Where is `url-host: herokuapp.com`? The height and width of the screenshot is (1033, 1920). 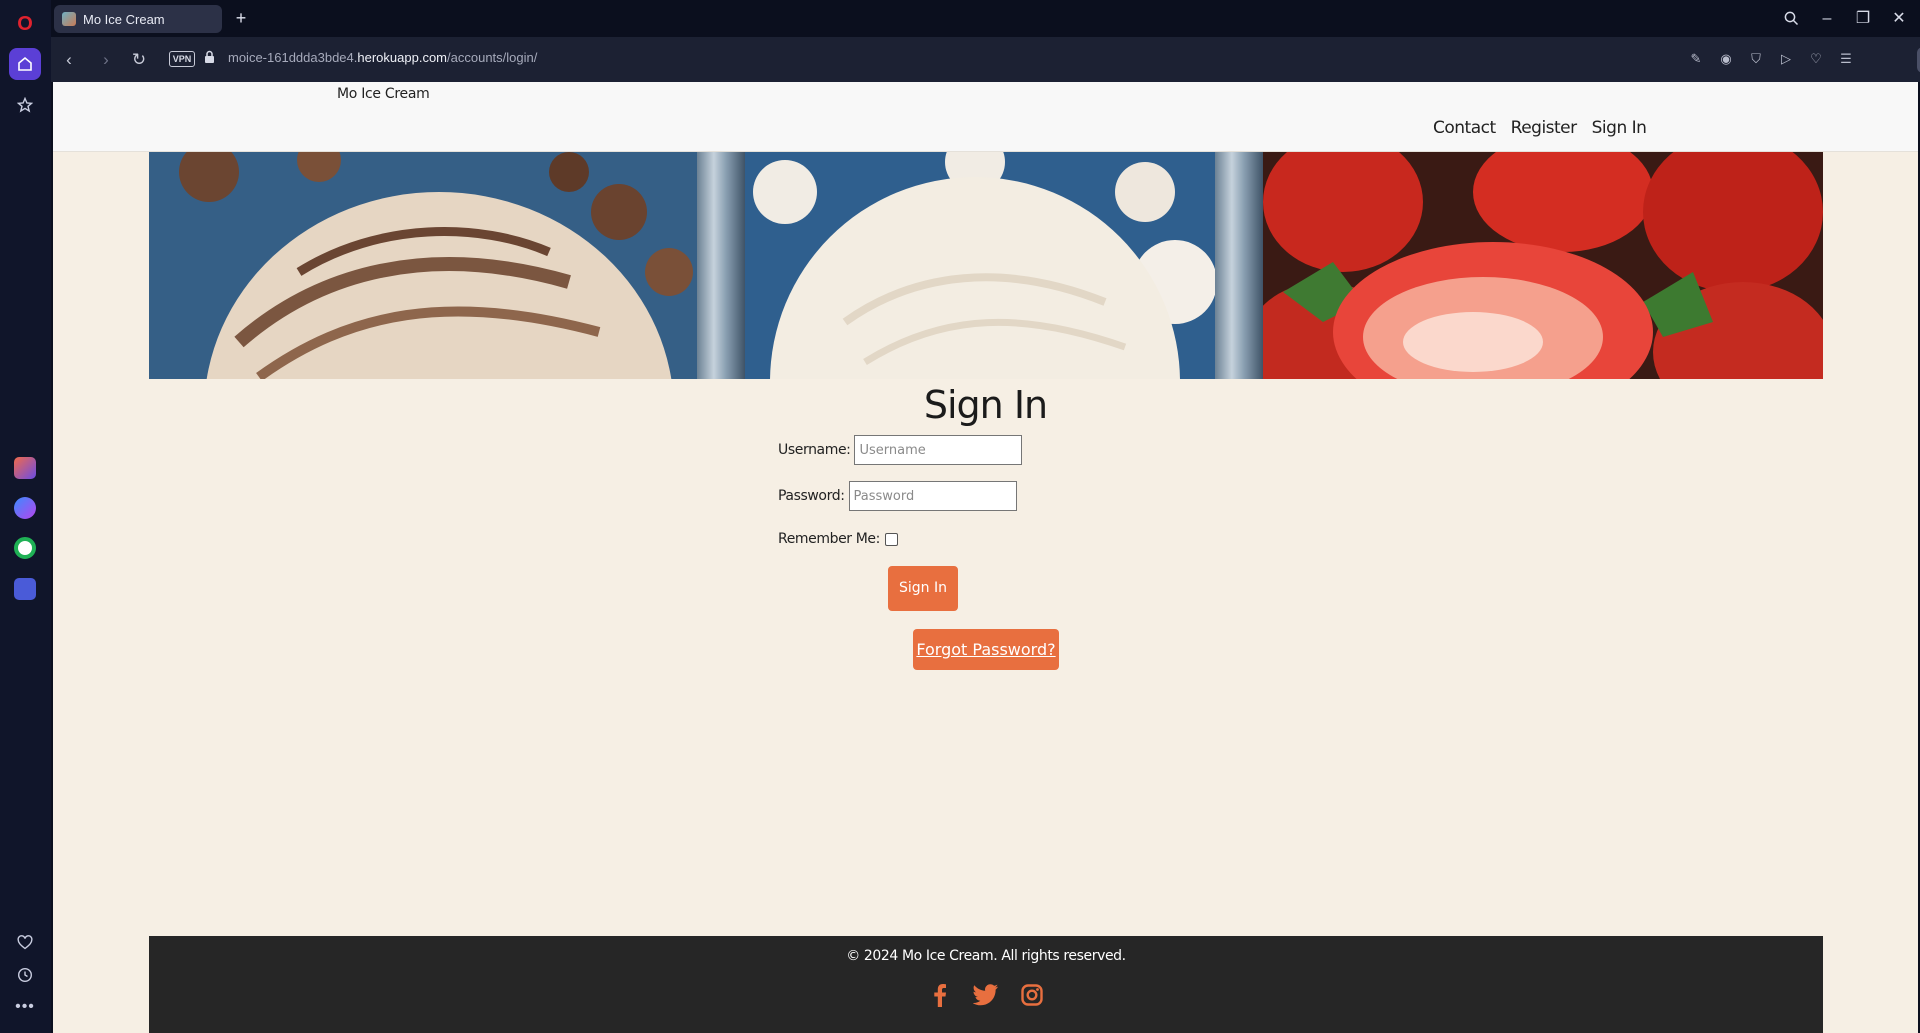 url-host: herokuapp.com is located at coordinates (402, 57).